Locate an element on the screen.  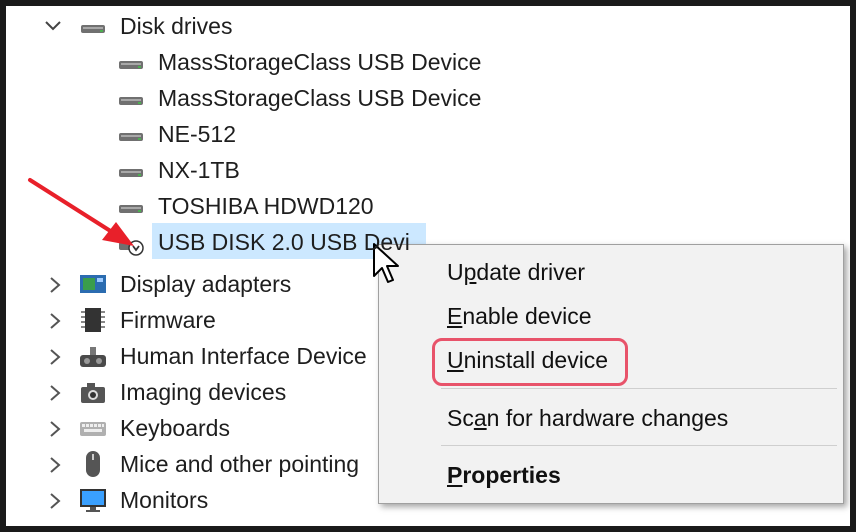
device-label: TOSHIBA HDWD120 is located at coordinates (266, 206).